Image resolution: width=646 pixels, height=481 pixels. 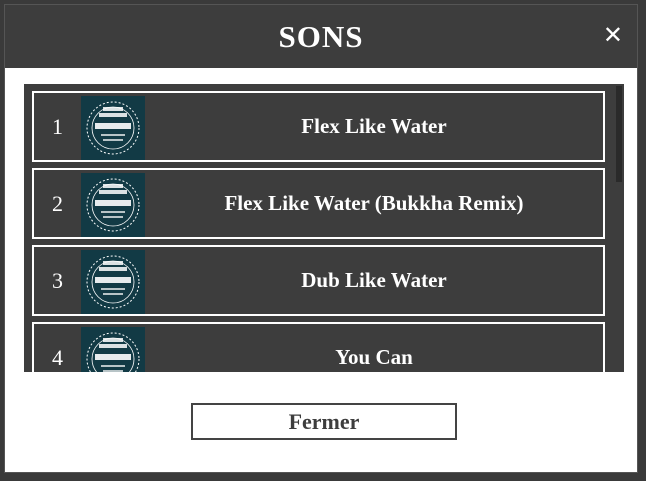 I want to click on close-modal-button: Fermer, so click(x=324, y=421).